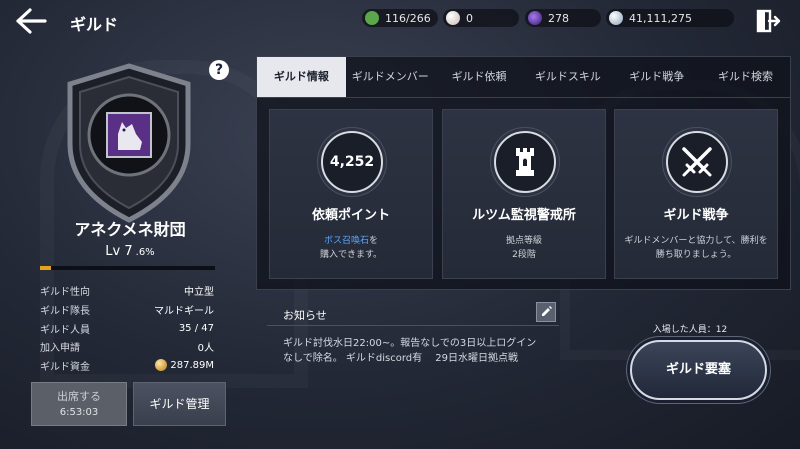 Image resolution: width=800 pixels, height=449 pixels. Describe the element at coordinates (127, 290) in the screenshot. I see `info-row-alignment: ギルド性向 中立型` at that location.